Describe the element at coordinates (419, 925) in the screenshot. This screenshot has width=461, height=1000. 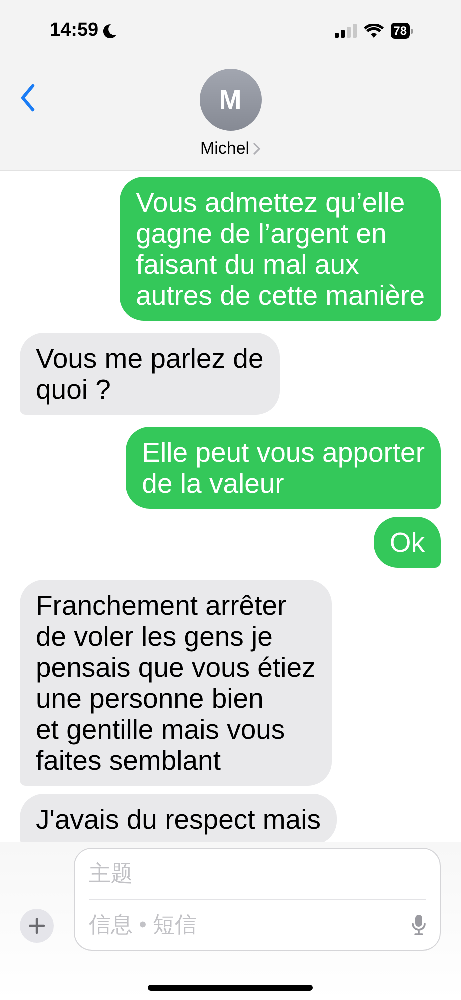
I see `microphone-icon` at that location.